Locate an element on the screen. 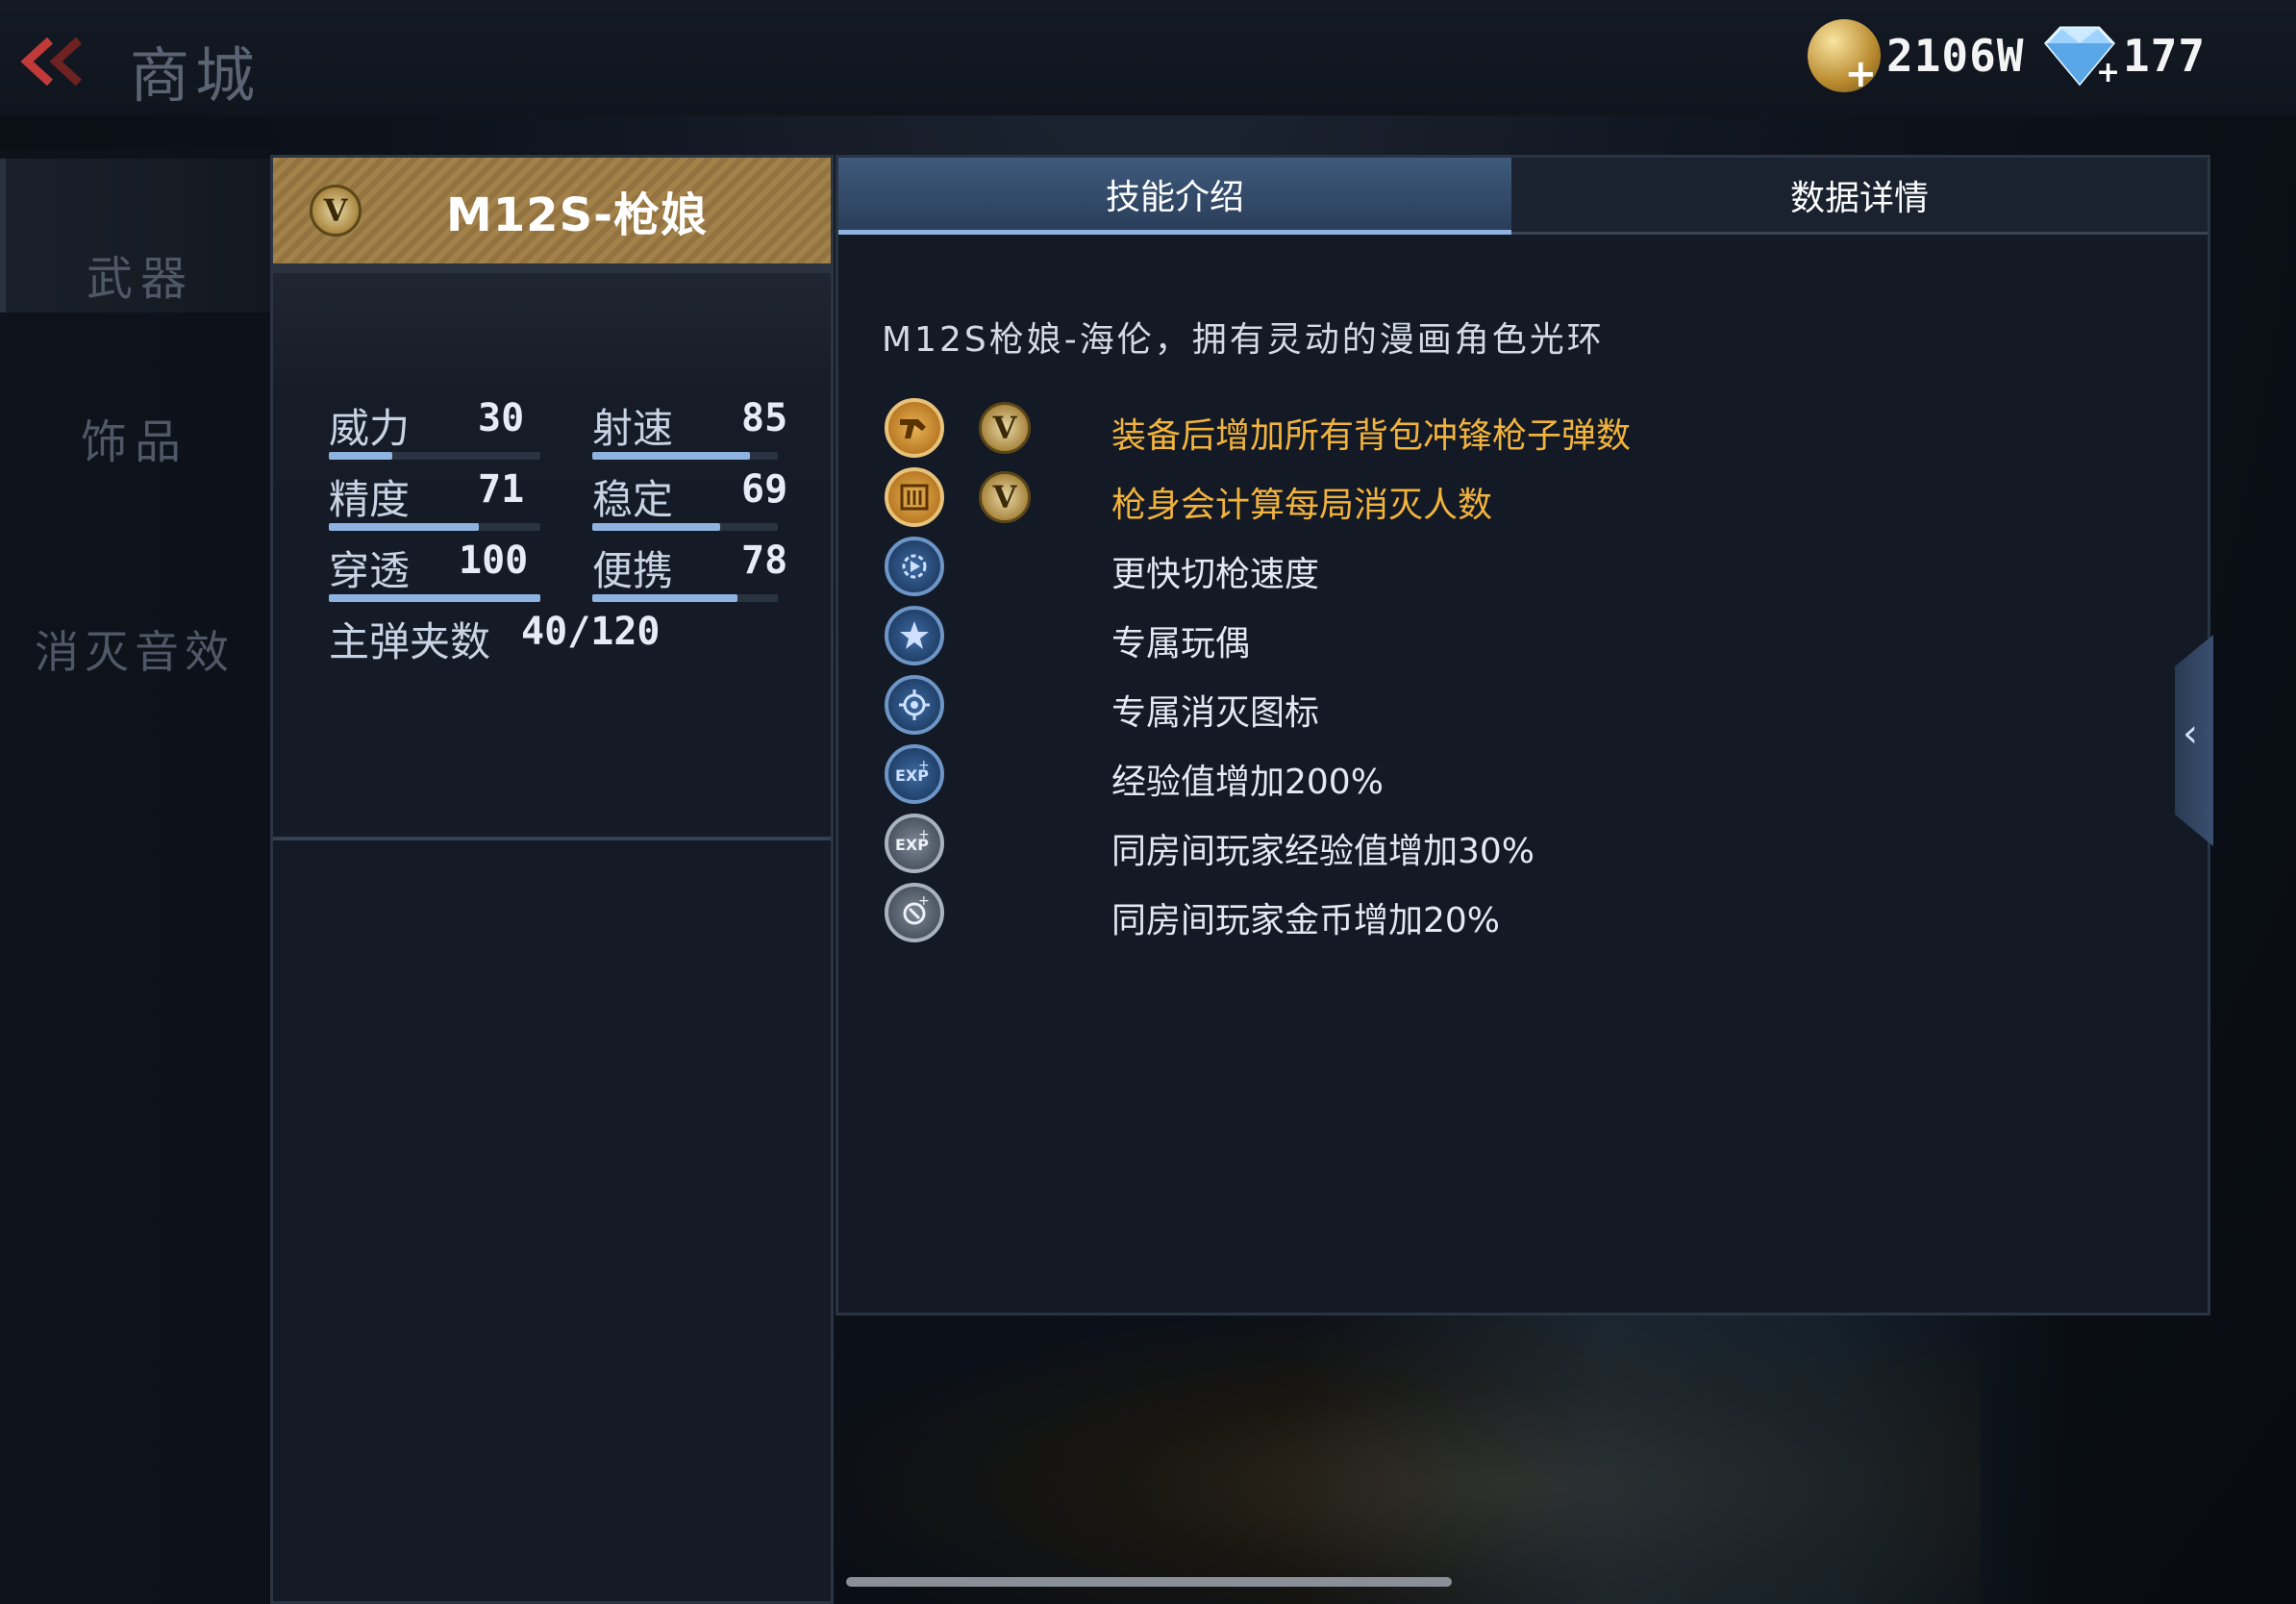 The width and height of the screenshot is (2296, 1604). stat-label: 便携 is located at coordinates (633, 570).